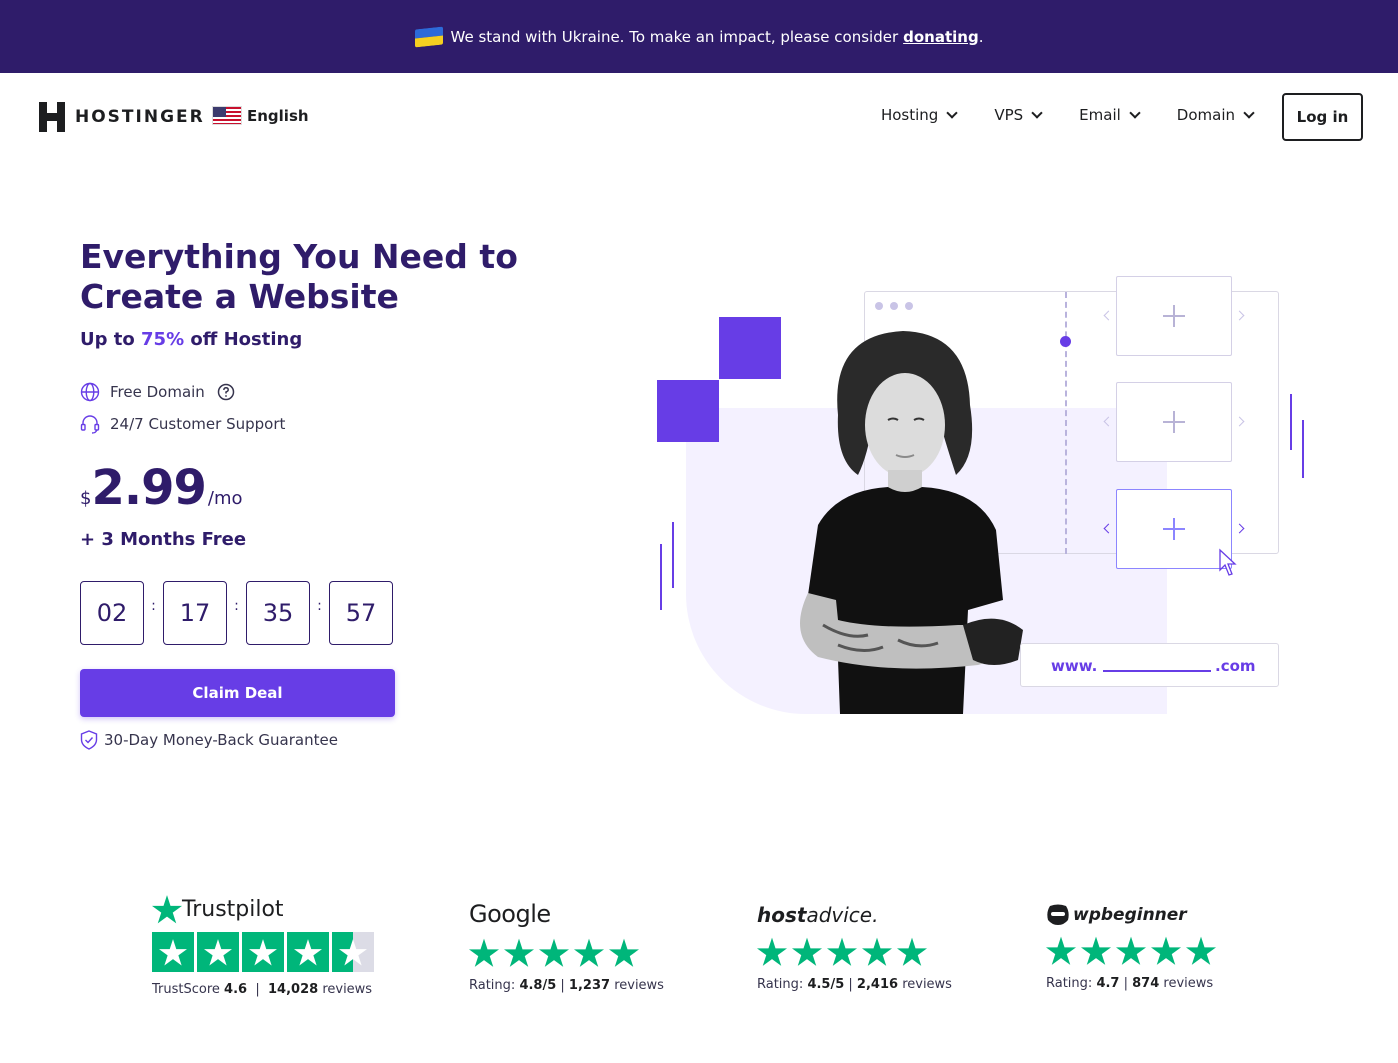 This screenshot has height=1063, width=1398. I want to click on price: $ 2.99 /mo, so click(161, 488).